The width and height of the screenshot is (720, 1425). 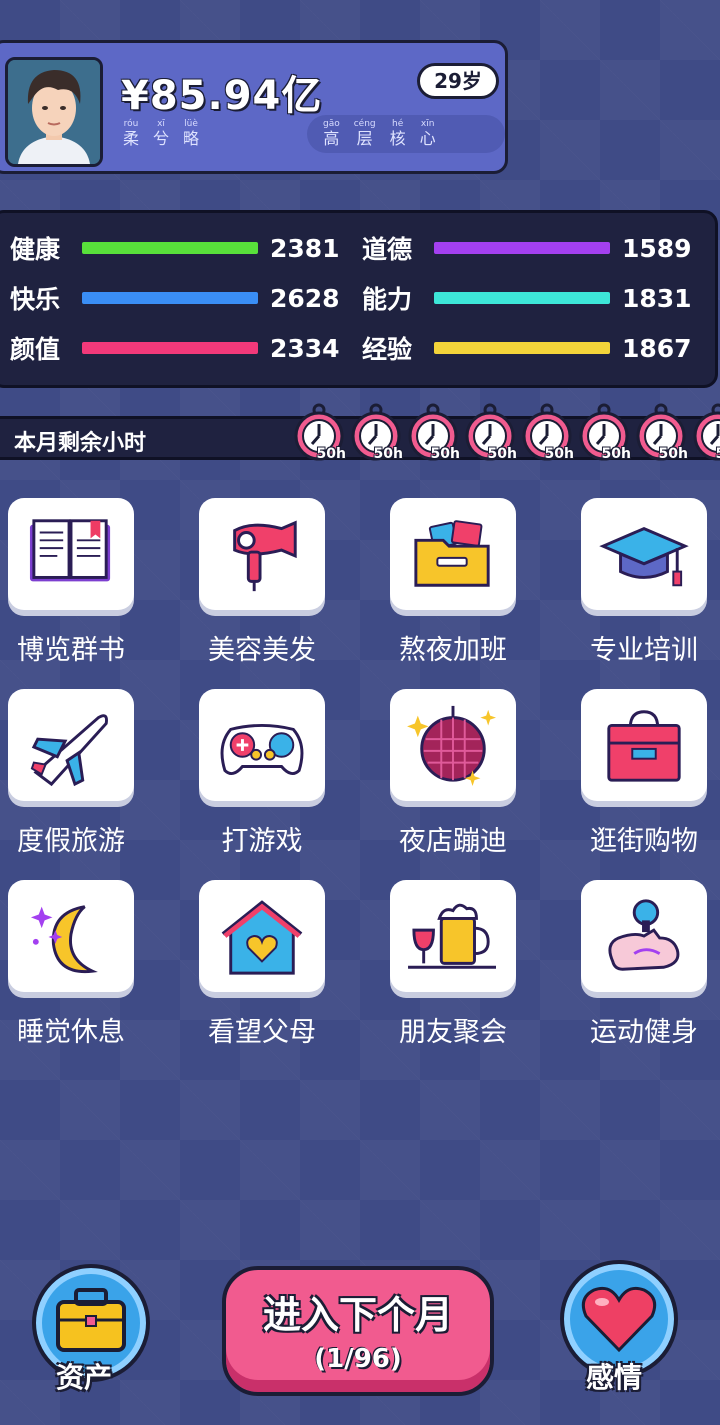 I want to click on stat-value: 1831, so click(x=657, y=298).